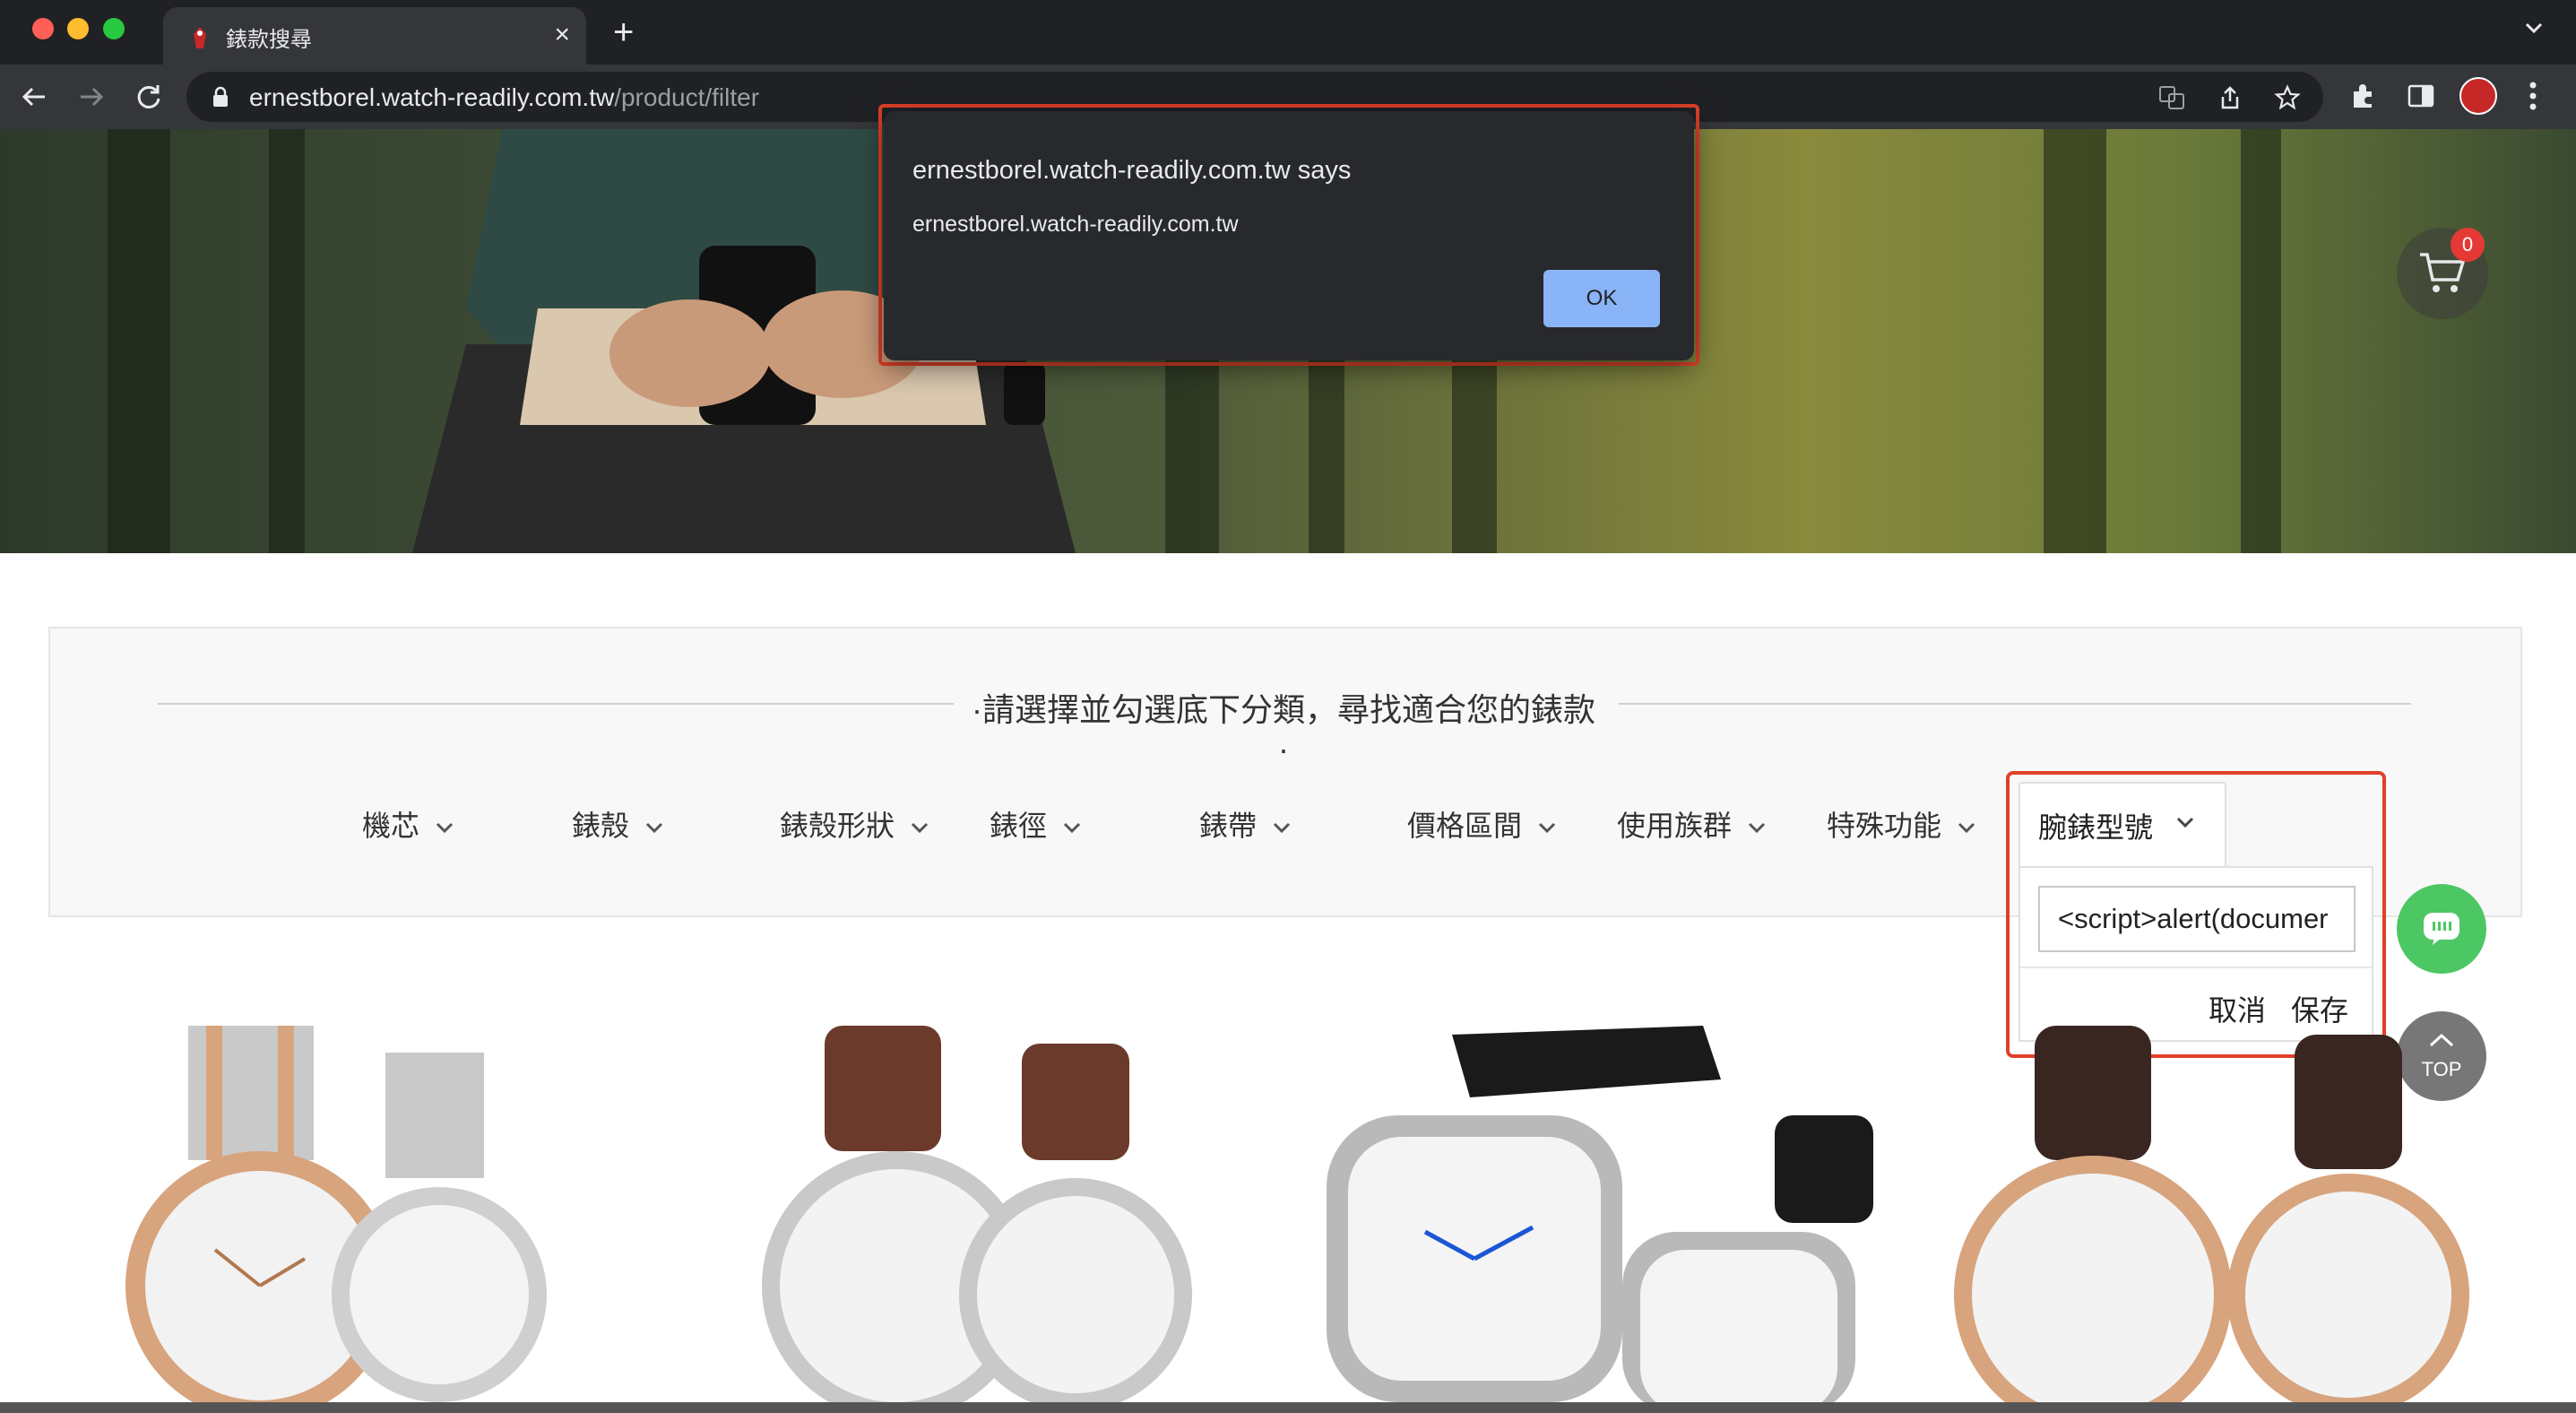  I want to click on browser-tab: 錶款搜尋 ×, so click(374, 36).